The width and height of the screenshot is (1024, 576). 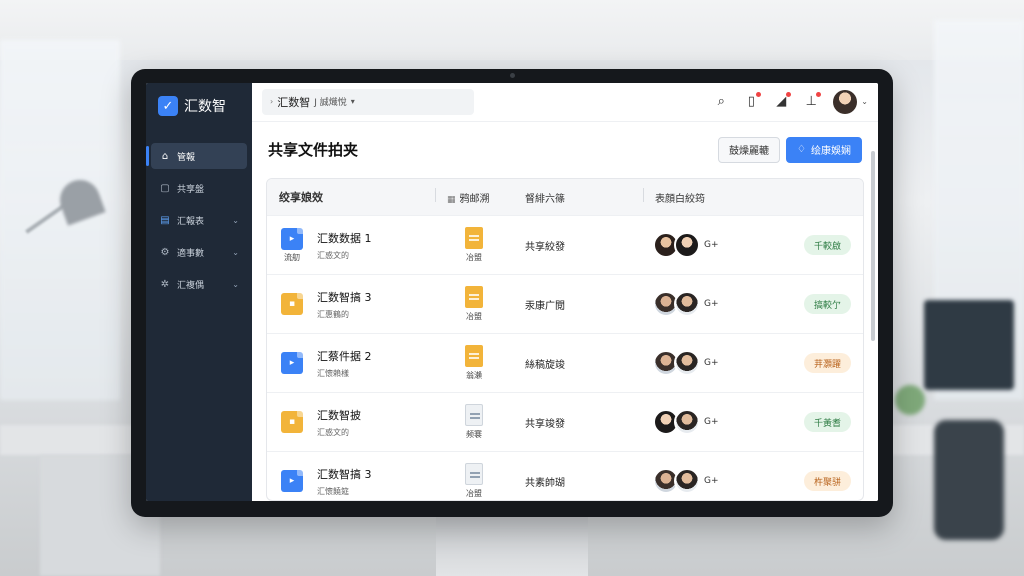 What do you see at coordinates (749, 149) in the screenshot?
I see `secondary-action-button: 鼓燥麗轆` at bounding box center [749, 149].